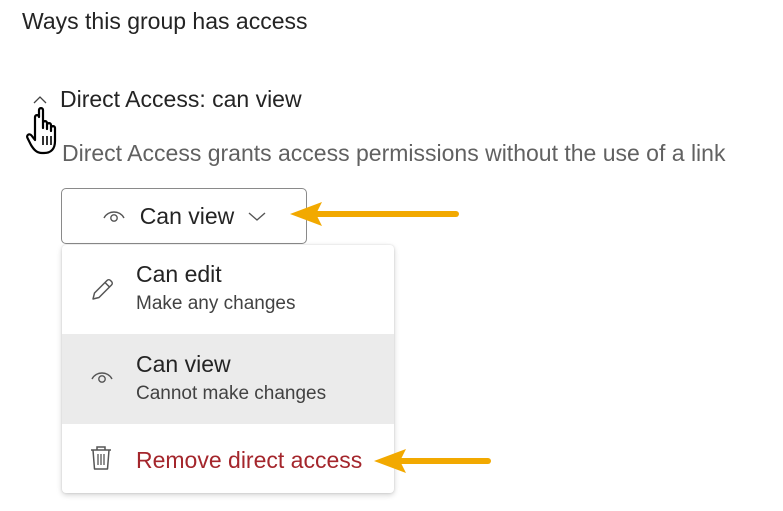 The width and height of the screenshot is (783, 511). Describe the element at coordinates (216, 303) in the screenshot. I see `menu-item-subtitle: Make any changes` at that location.